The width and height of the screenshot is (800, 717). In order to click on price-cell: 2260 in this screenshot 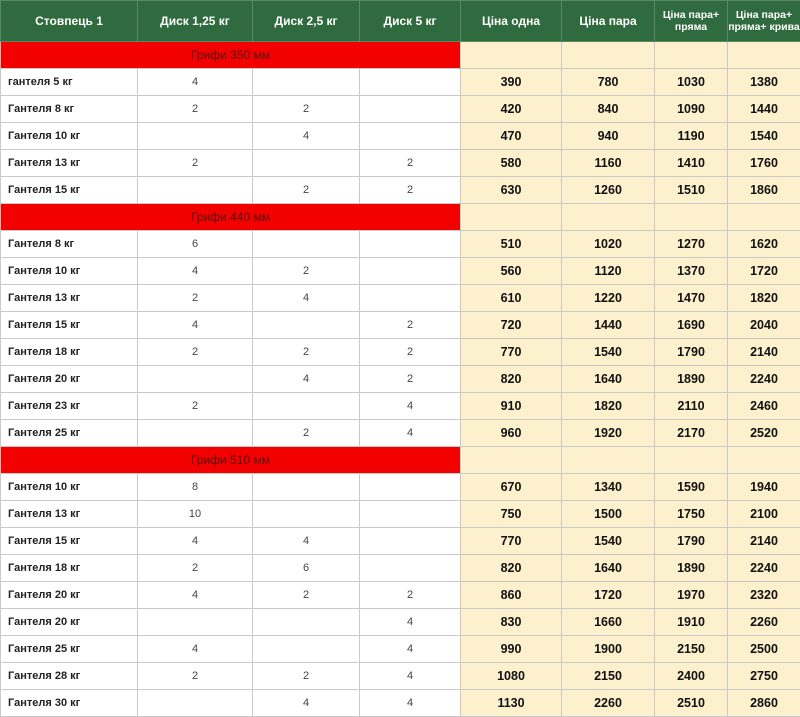, I will do `click(608, 703)`.